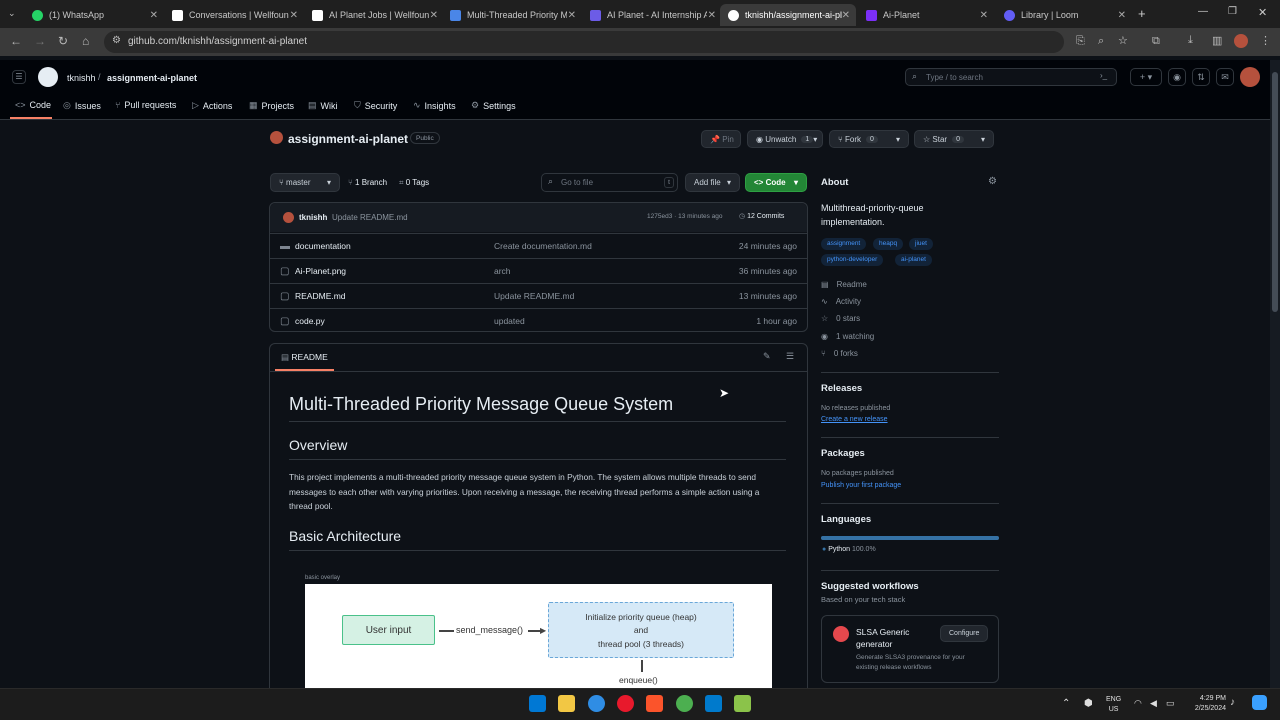  I want to click on tab-settings: ⚙ Settings, so click(493, 105).